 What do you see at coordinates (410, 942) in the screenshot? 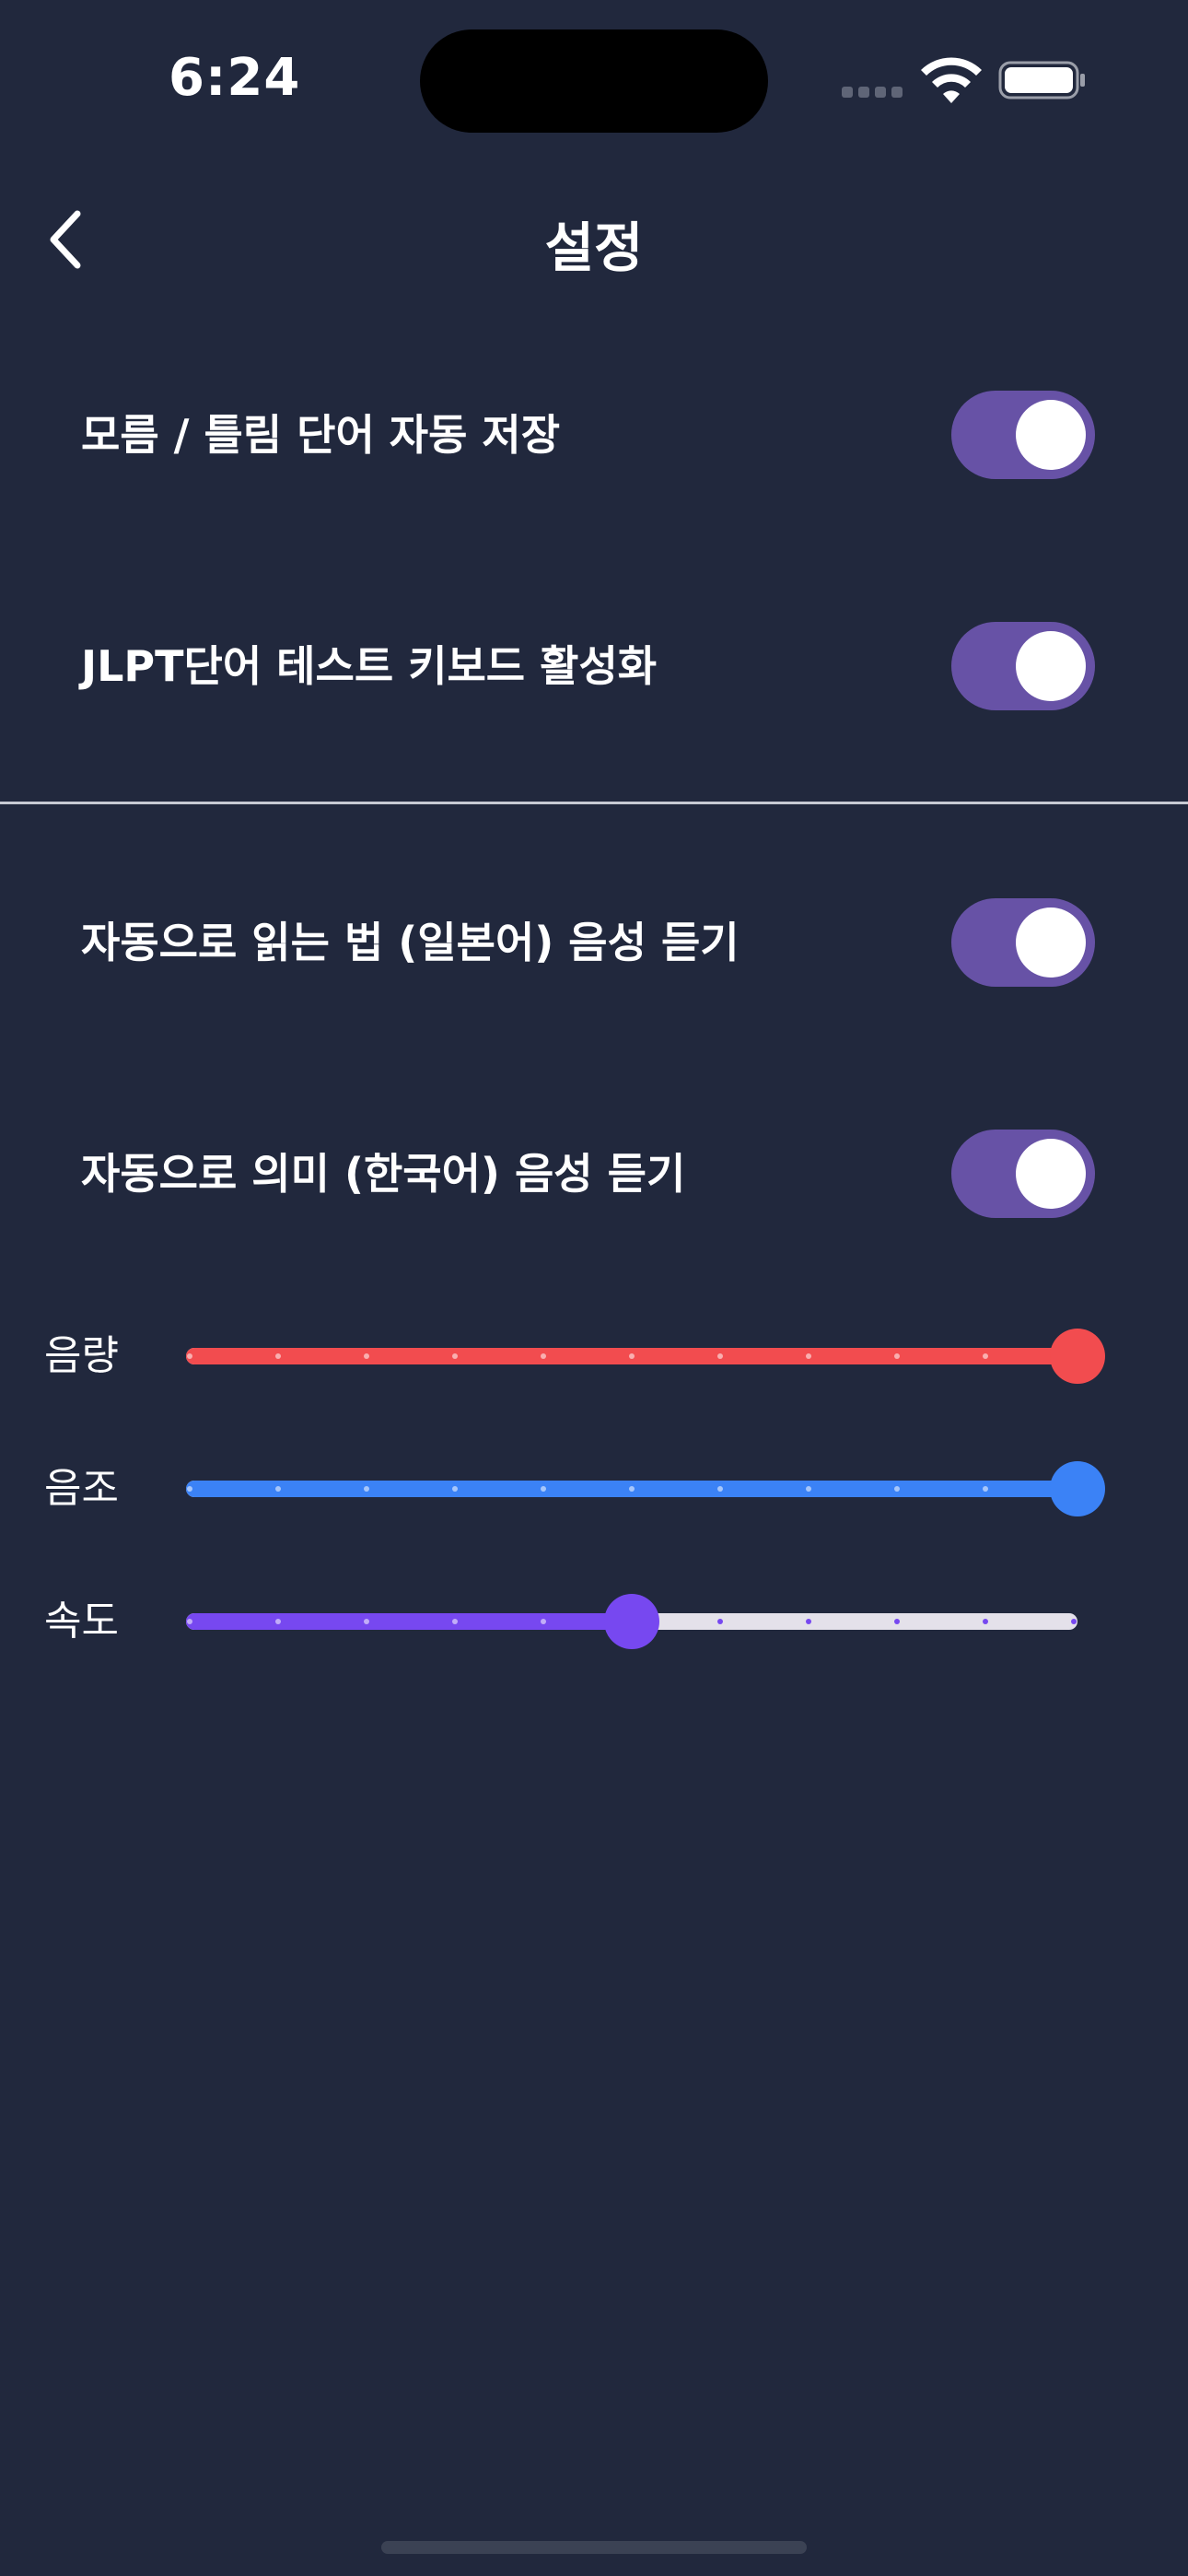
I see `setting-label: 자동으로 읽는 법 (일본어) 음성 듣기` at bounding box center [410, 942].